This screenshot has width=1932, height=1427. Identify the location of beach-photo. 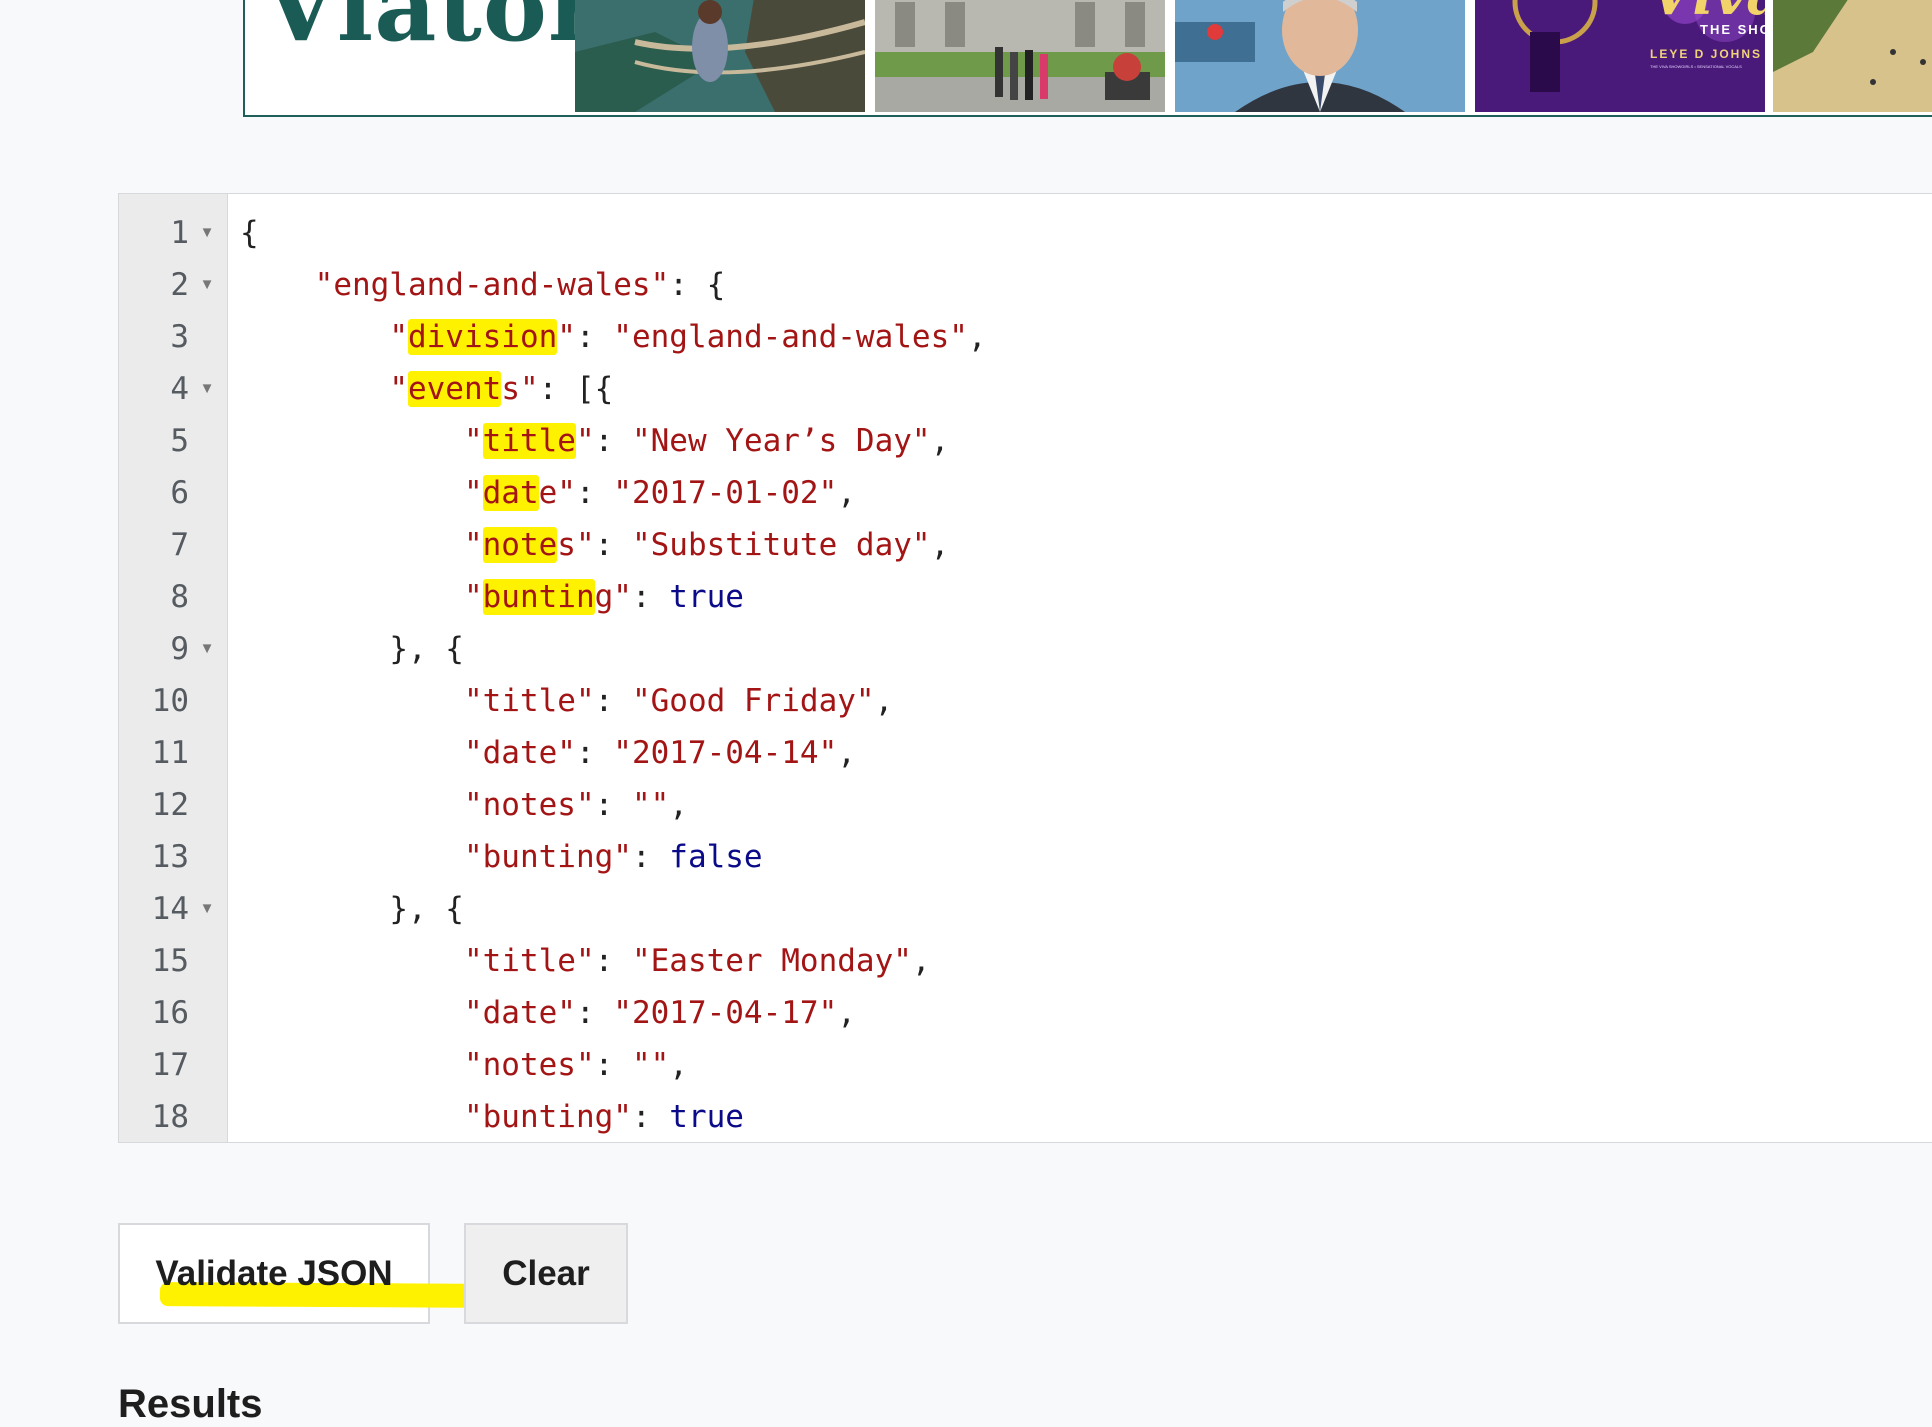
(1852, 56).